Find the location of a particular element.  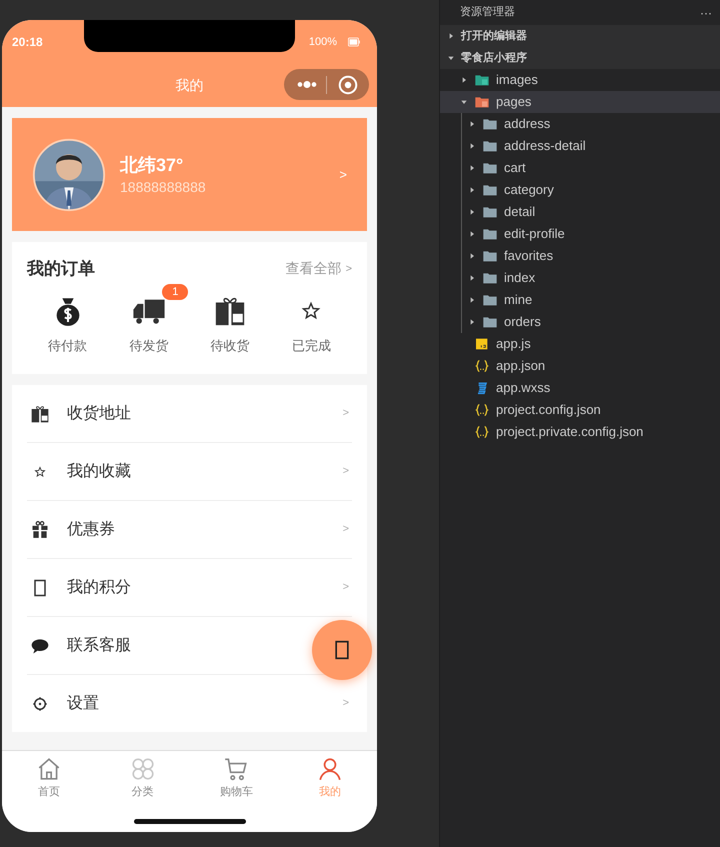

file-tree-item: address is located at coordinates (580, 124).